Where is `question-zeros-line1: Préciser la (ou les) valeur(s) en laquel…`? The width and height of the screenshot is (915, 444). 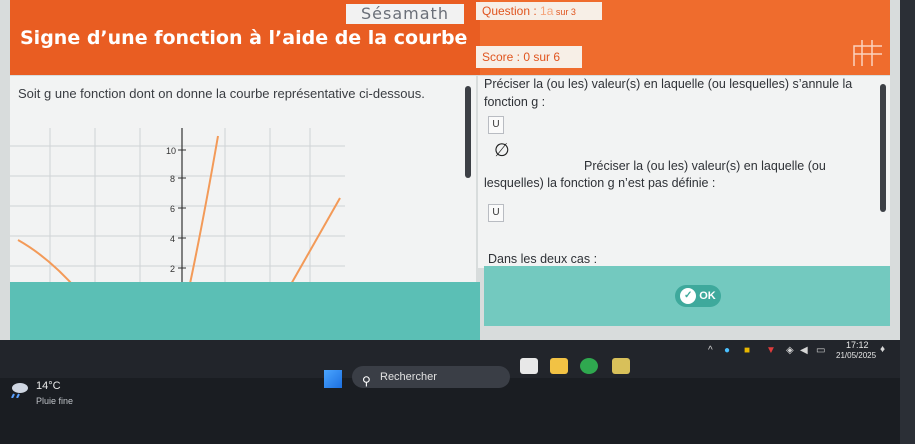 question-zeros-line1: Préciser la (ou les) valeur(s) en laquel… is located at coordinates (668, 84).